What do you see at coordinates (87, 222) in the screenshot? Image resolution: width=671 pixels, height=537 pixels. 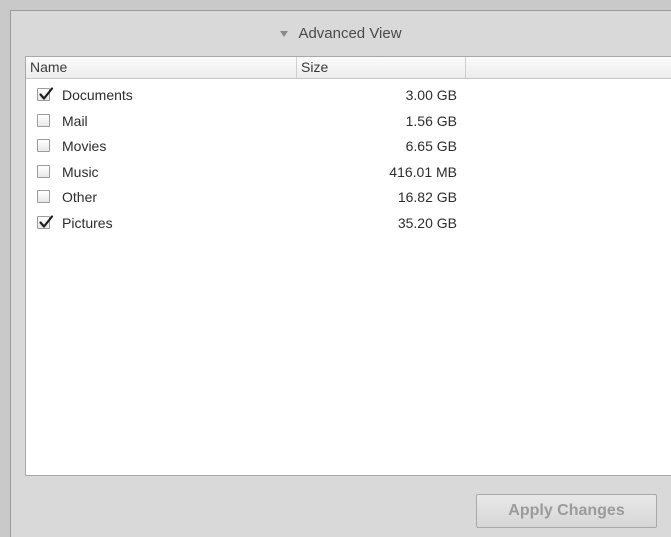 I see `folder-name: Pictures` at bounding box center [87, 222].